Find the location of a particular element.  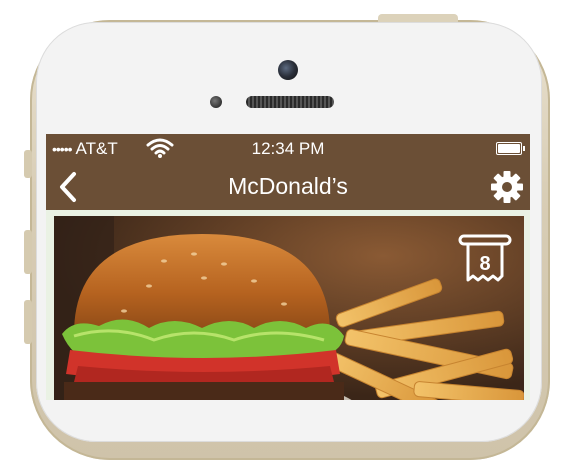

receipt-count: 8 is located at coordinates (484, 264).